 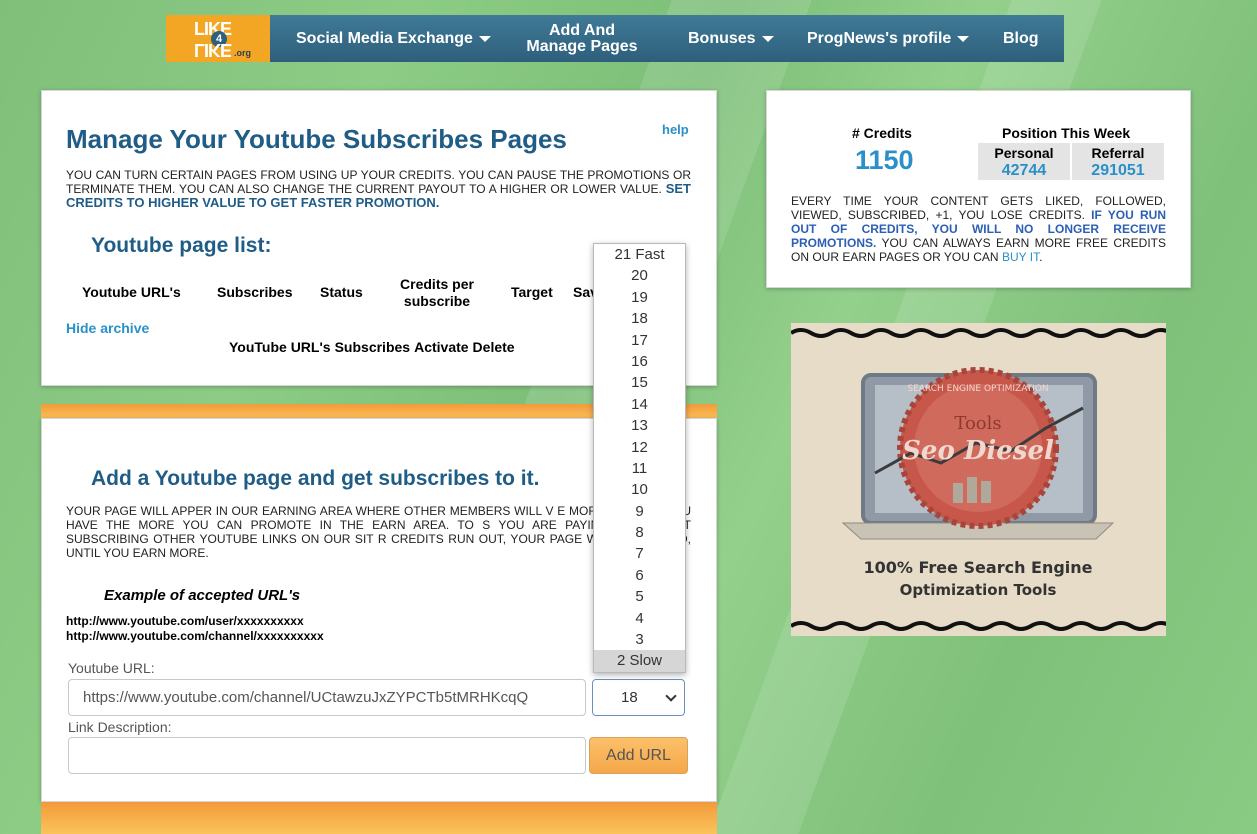 What do you see at coordinates (639, 297) in the screenshot?
I see `dropdown-option: 19` at bounding box center [639, 297].